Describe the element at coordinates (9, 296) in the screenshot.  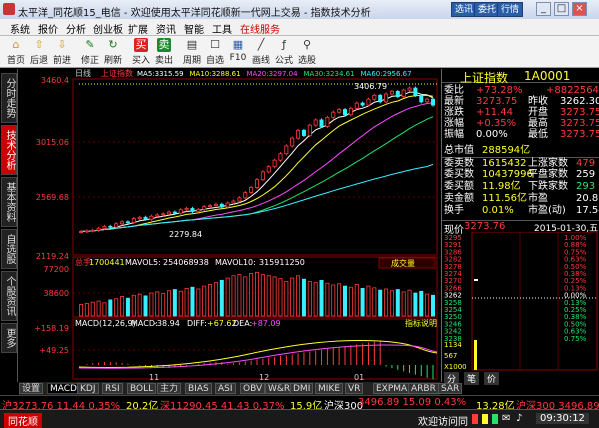
I see `tab-stock-news: 个股资讯` at that location.